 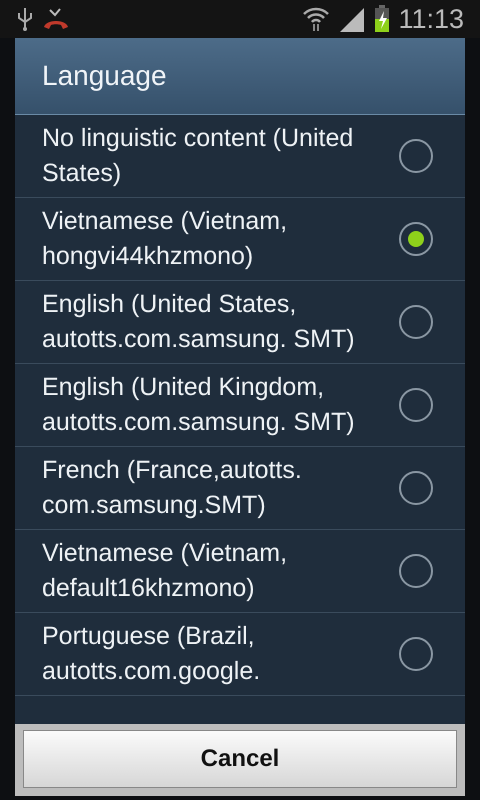 I want to click on language-option: No linguistic content (United States), so click(x=240, y=156).